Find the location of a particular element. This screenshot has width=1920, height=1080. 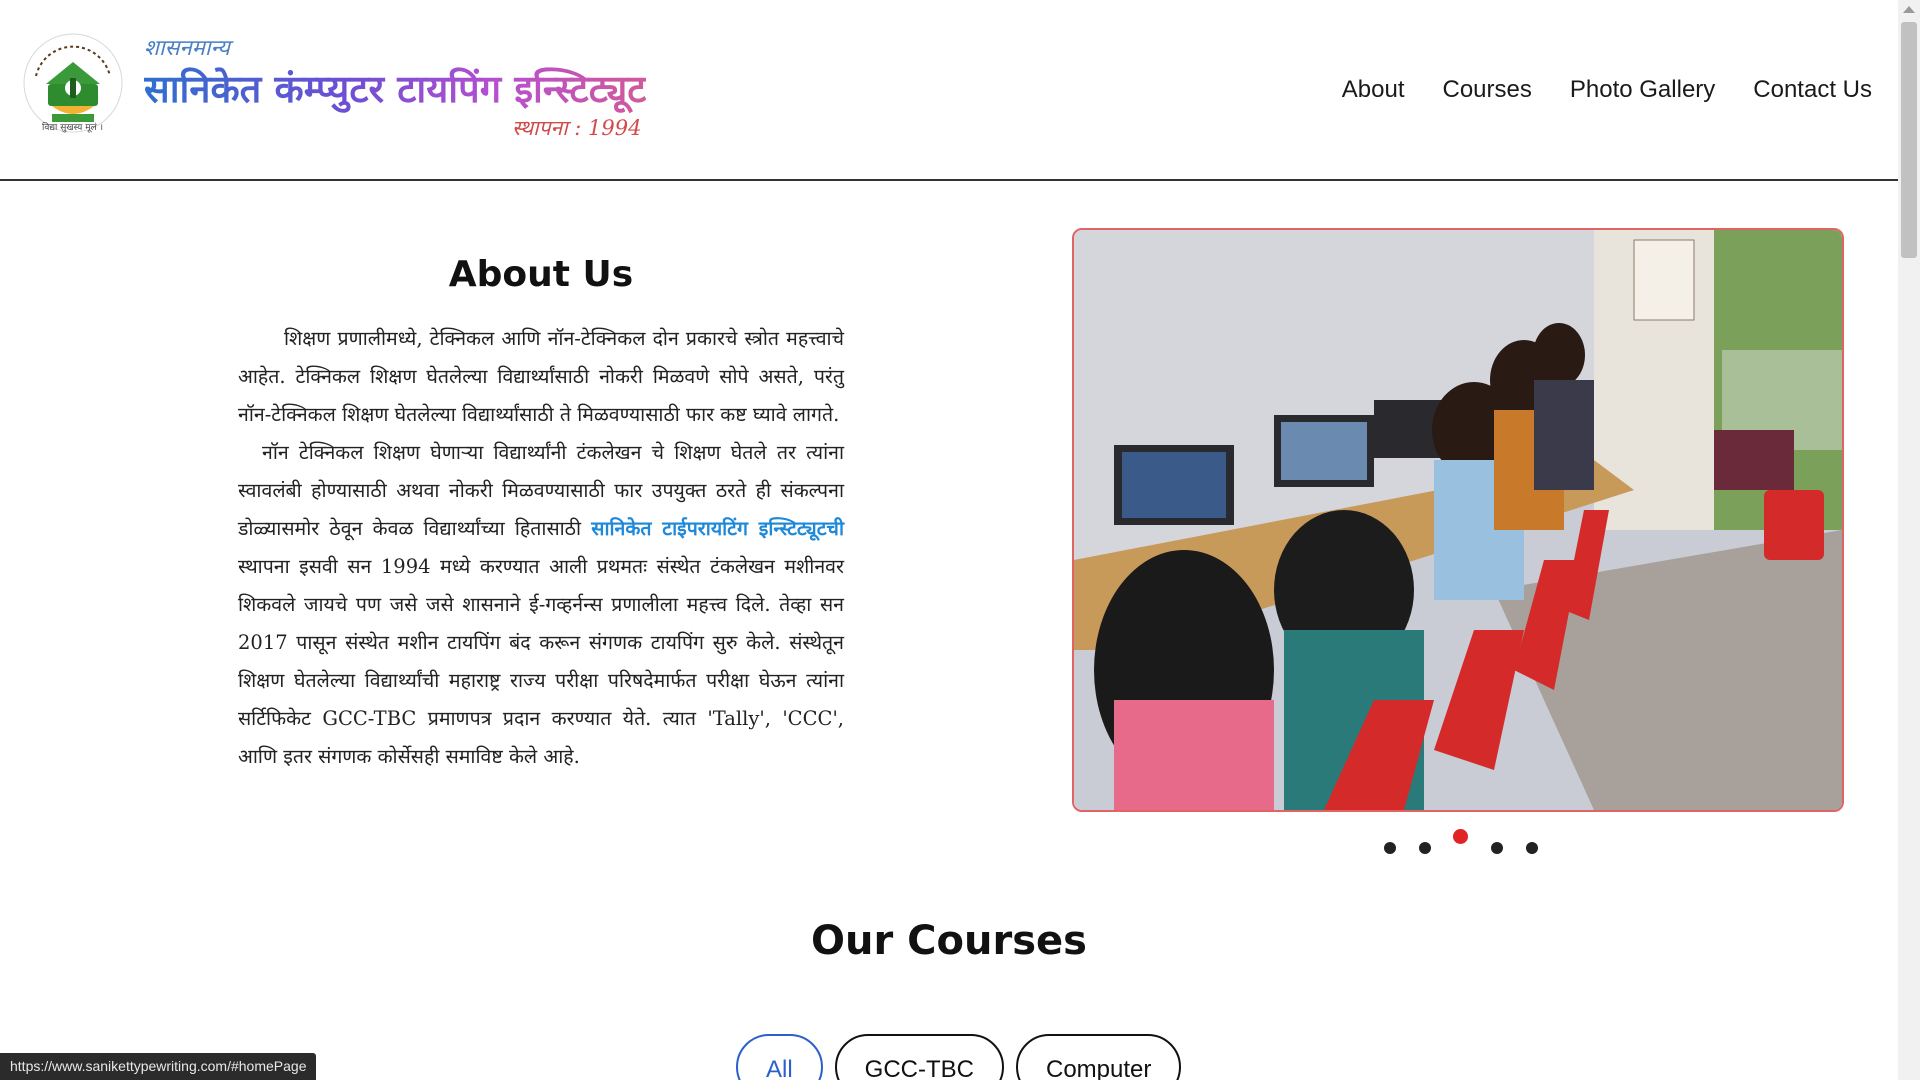

established-year: स्थापना : 1994 is located at coordinates (577, 128).